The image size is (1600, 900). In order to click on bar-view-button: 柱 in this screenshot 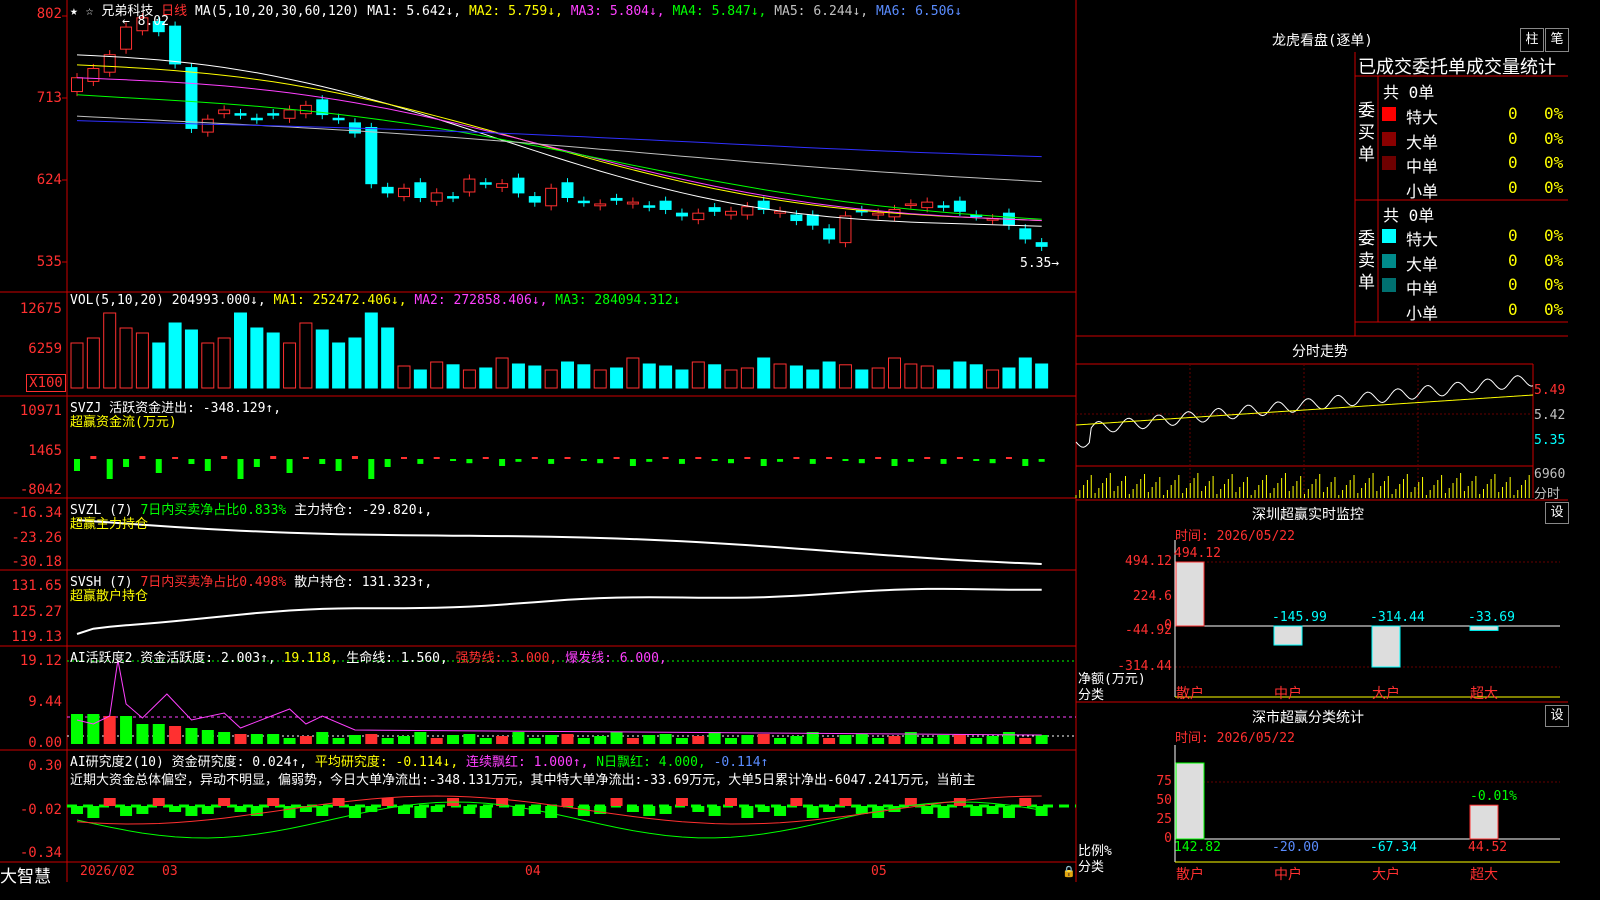, I will do `click(1532, 40)`.